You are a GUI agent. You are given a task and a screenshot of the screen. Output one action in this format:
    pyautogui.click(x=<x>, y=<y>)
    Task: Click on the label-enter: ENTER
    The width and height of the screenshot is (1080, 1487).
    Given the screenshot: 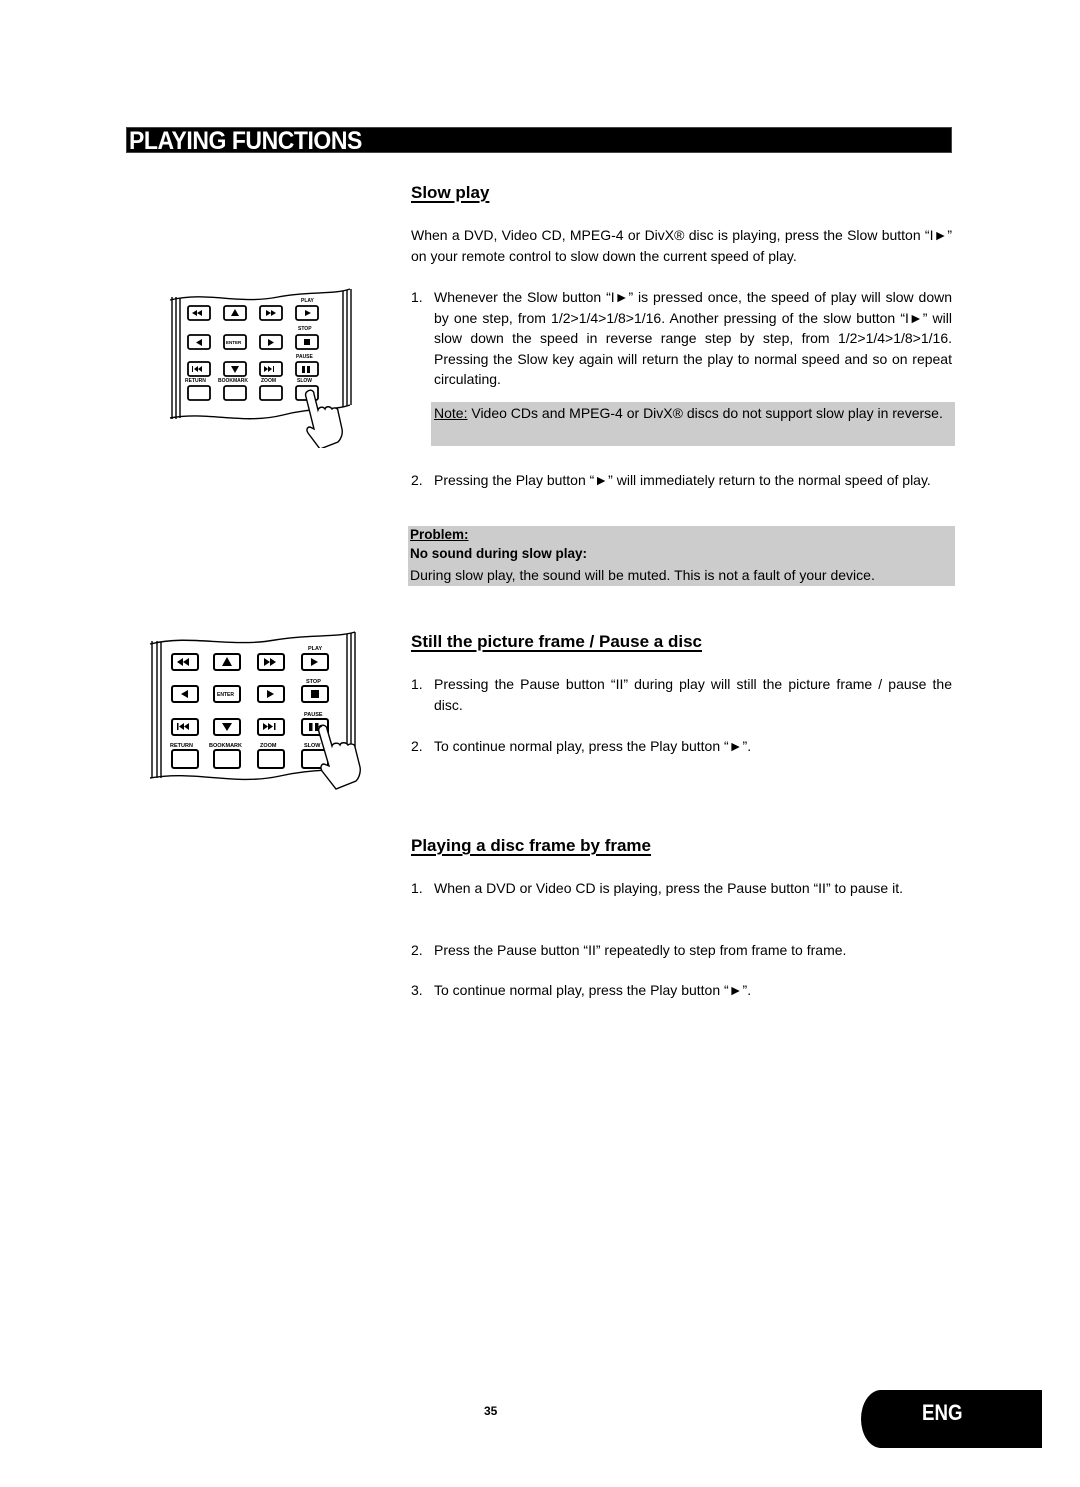 What is the action you would take?
    pyautogui.click(x=234, y=342)
    